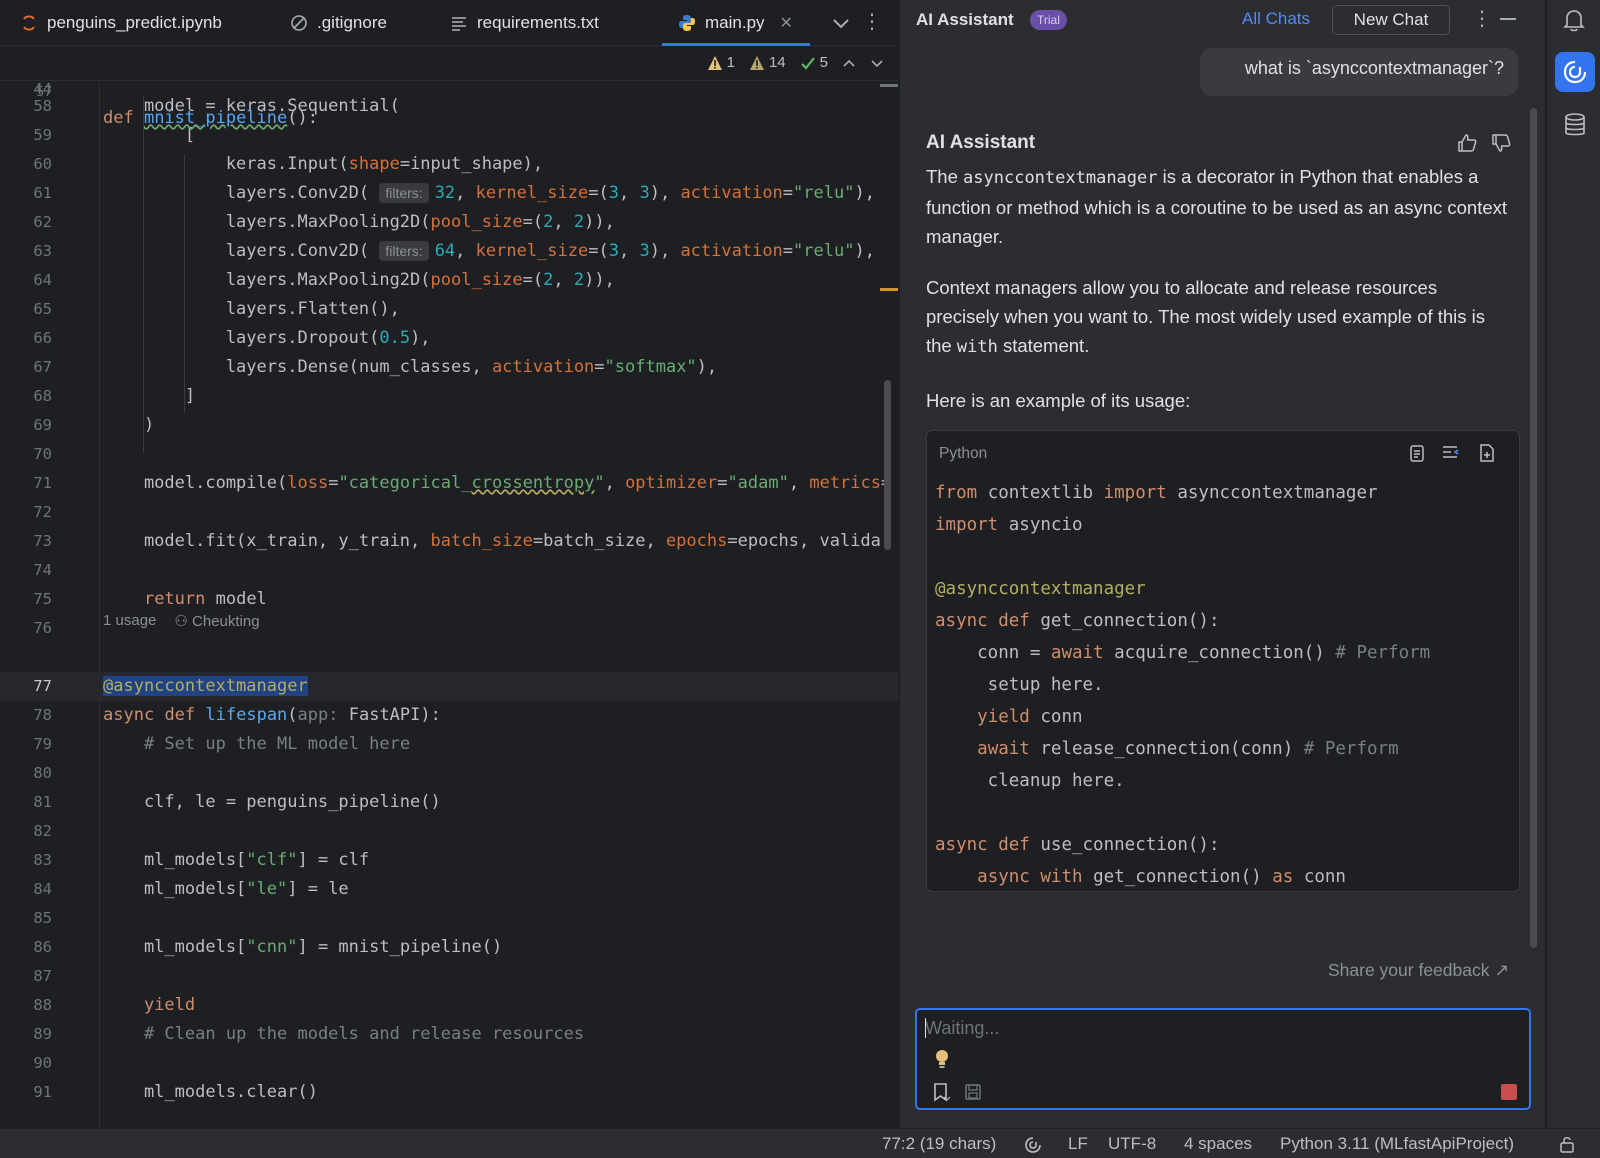  What do you see at coordinates (338, 23) in the screenshot?
I see `tab-gitignore: .gitignore` at bounding box center [338, 23].